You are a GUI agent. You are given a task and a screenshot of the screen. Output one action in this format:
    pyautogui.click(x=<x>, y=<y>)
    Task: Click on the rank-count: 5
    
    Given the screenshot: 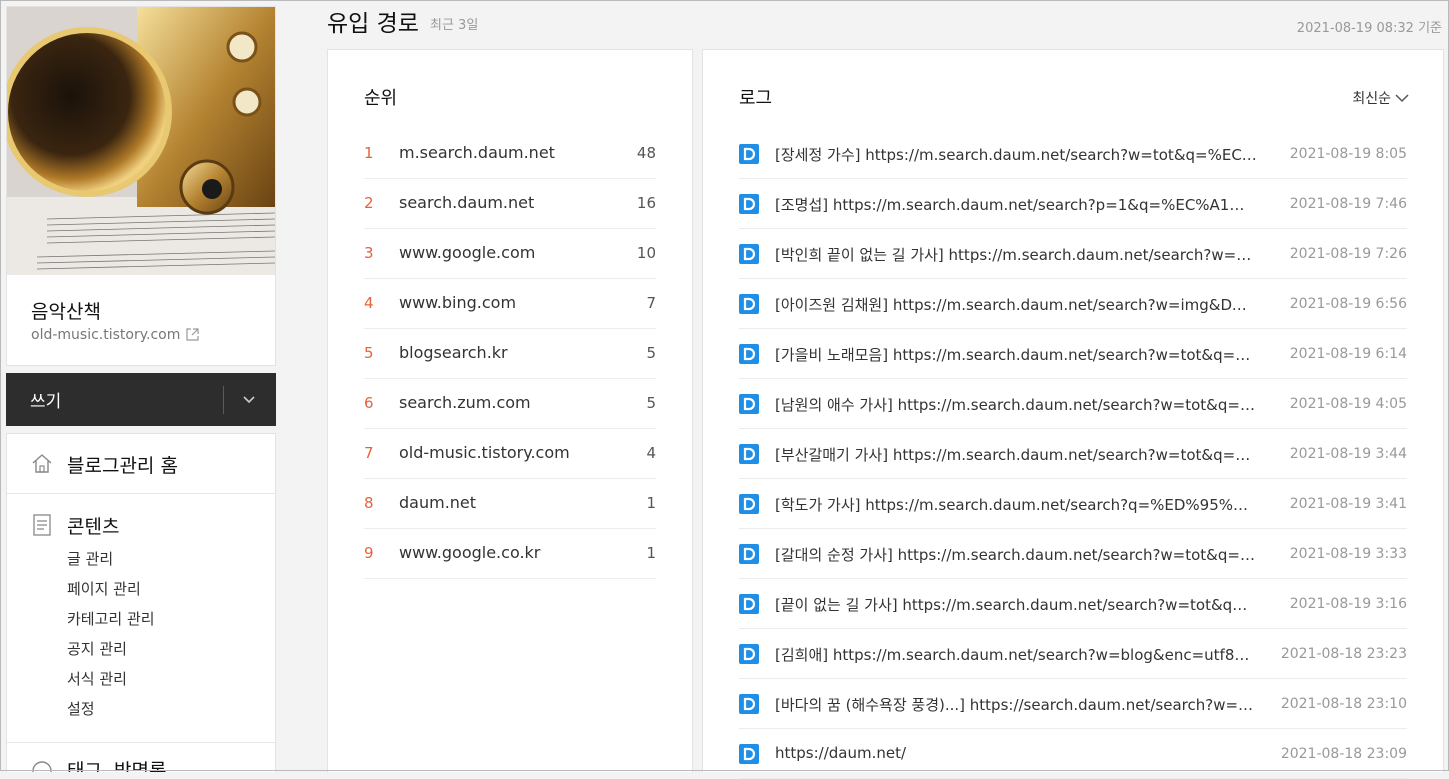 What is the action you would take?
    pyautogui.click(x=651, y=403)
    